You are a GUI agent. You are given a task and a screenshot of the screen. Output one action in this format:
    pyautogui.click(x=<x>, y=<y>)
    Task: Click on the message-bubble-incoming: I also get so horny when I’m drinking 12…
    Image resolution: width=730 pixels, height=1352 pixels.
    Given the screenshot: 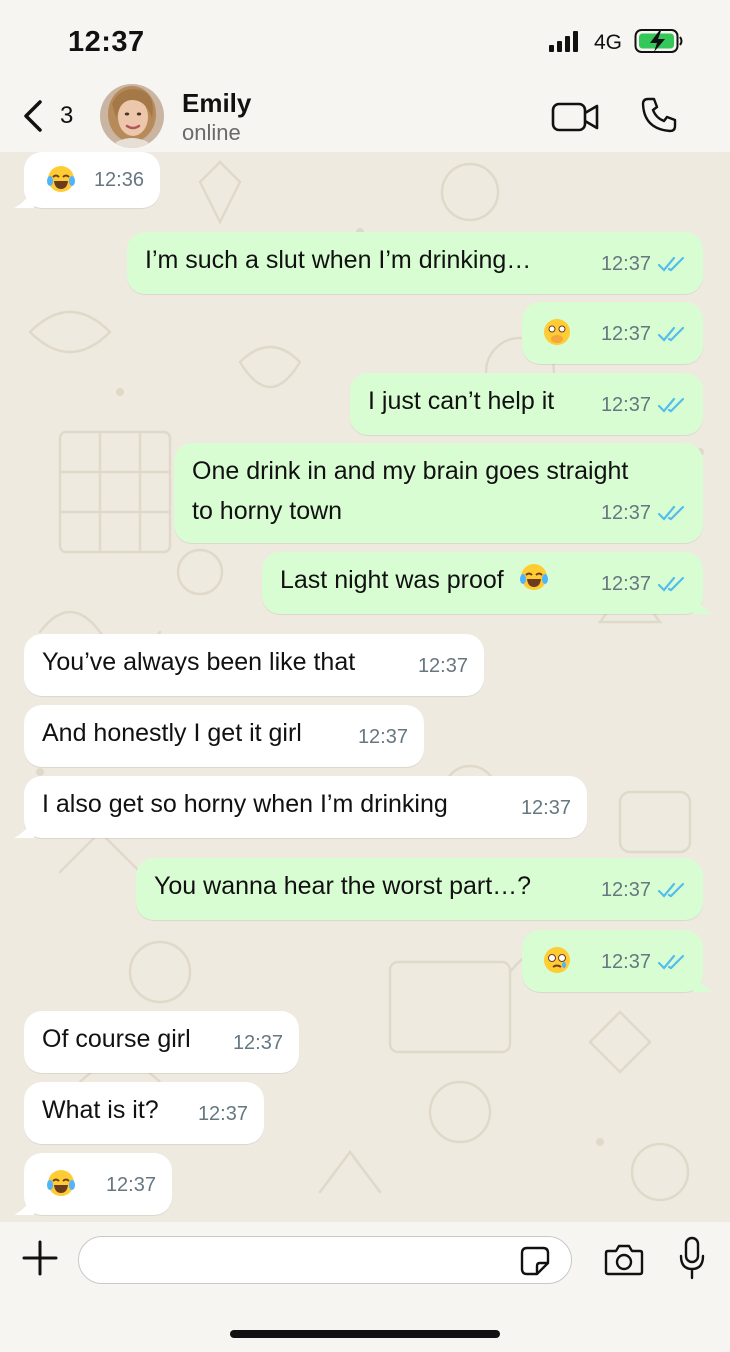 What is the action you would take?
    pyautogui.click(x=300, y=807)
    